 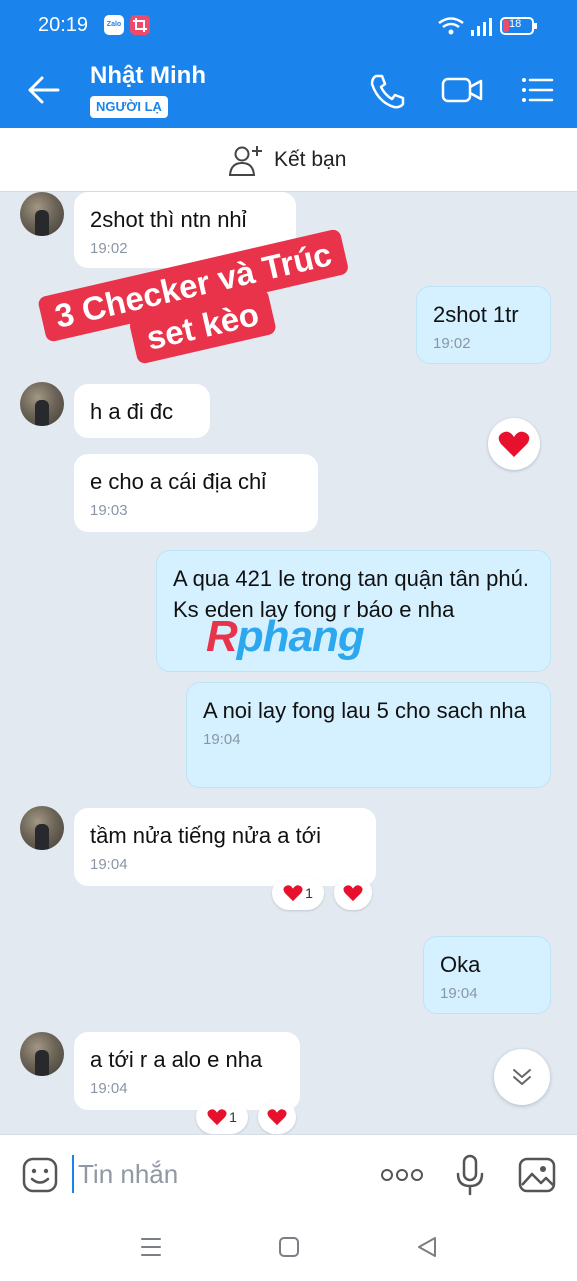 I want to click on watermark-logo: Rphang, so click(x=285, y=637).